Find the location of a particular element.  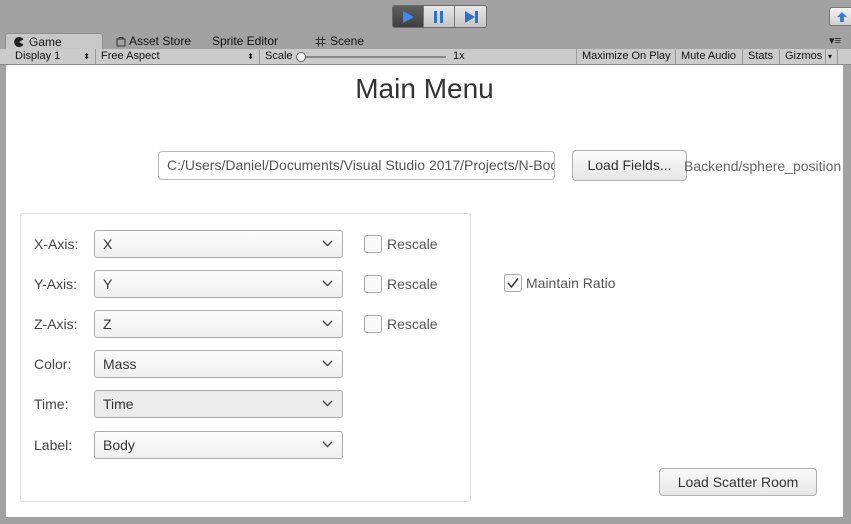

mute-audio-toggle: Mute Audio is located at coordinates (709, 56).